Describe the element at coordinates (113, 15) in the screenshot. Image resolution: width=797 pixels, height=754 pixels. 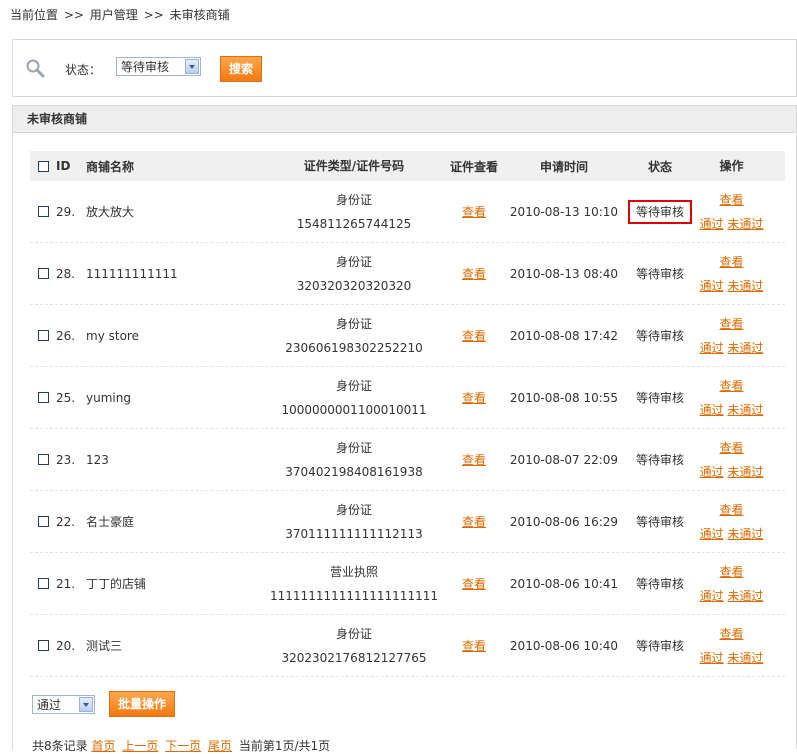
I see `breadcrumb-user-management: 用户管理` at that location.